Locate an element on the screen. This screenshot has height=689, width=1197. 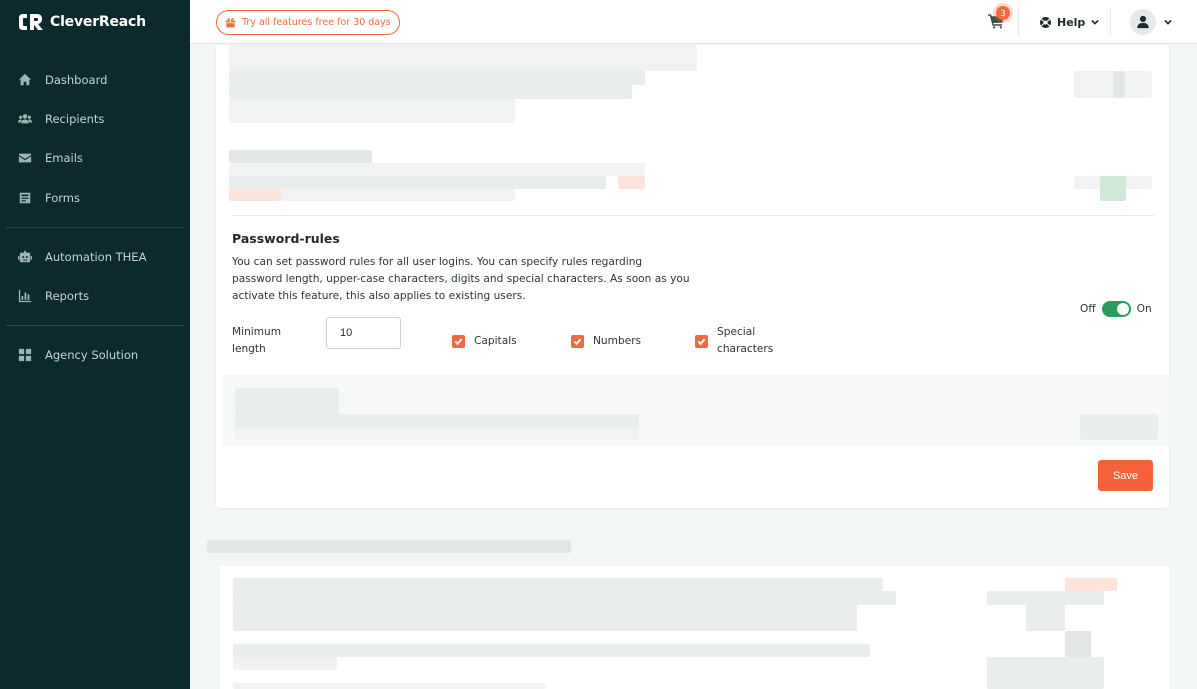
minimum-length-label: Minimum length is located at coordinates (257, 340).